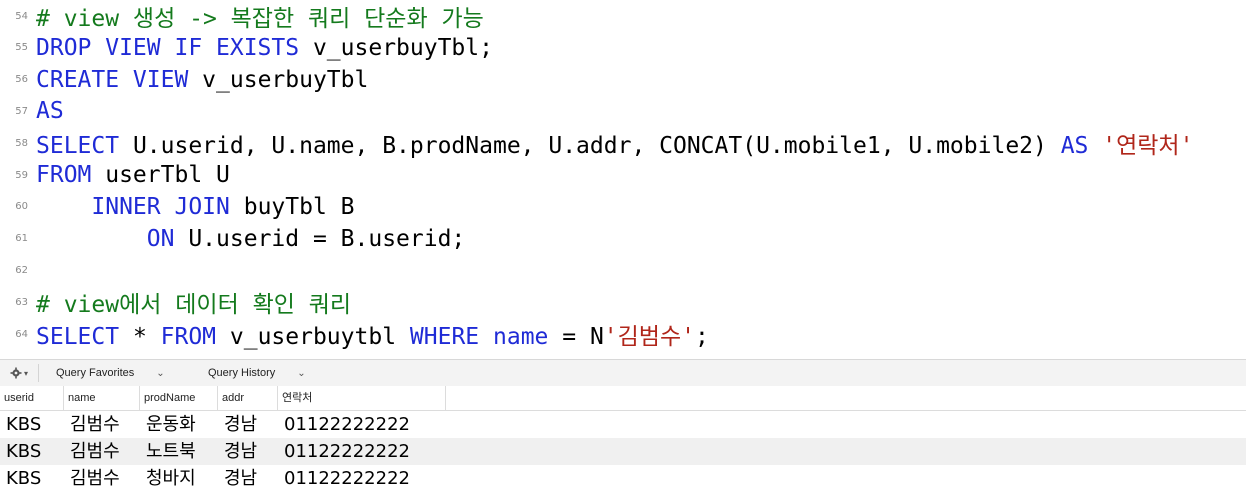 The width and height of the screenshot is (1246, 498). What do you see at coordinates (623, 270) in the screenshot?
I see `code-line: 62` at bounding box center [623, 270].